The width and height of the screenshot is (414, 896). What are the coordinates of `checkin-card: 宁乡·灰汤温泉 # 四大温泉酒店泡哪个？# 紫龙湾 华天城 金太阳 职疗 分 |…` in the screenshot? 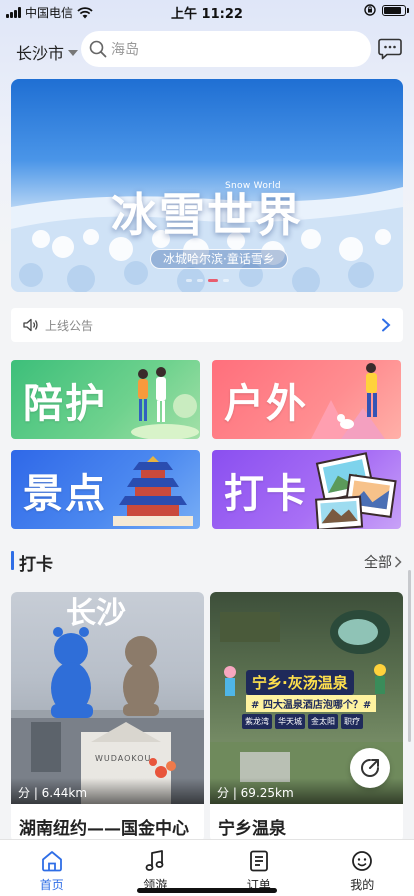 It's located at (306, 717).